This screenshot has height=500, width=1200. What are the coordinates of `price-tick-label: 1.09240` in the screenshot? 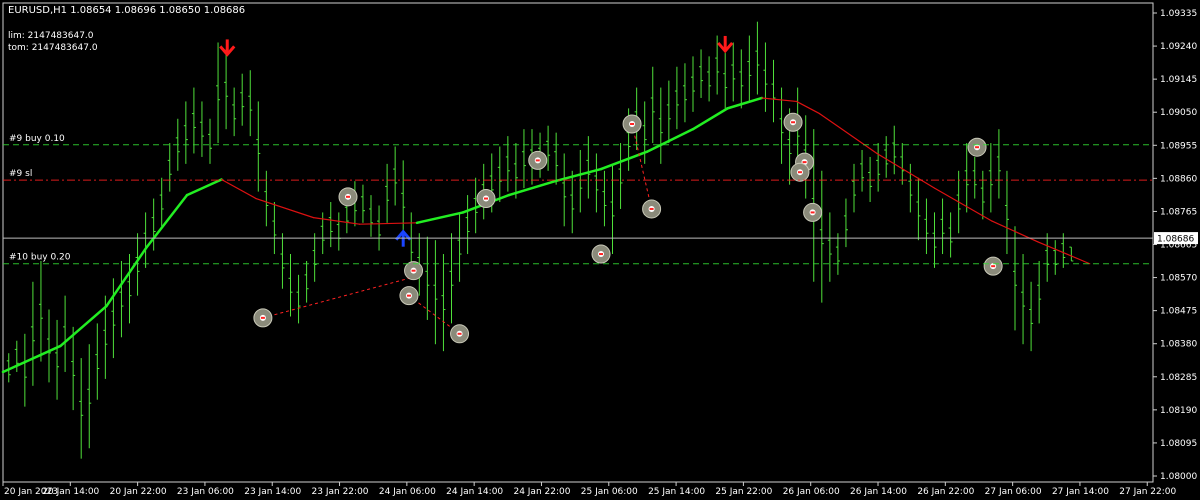 It's located at (1178, 47).